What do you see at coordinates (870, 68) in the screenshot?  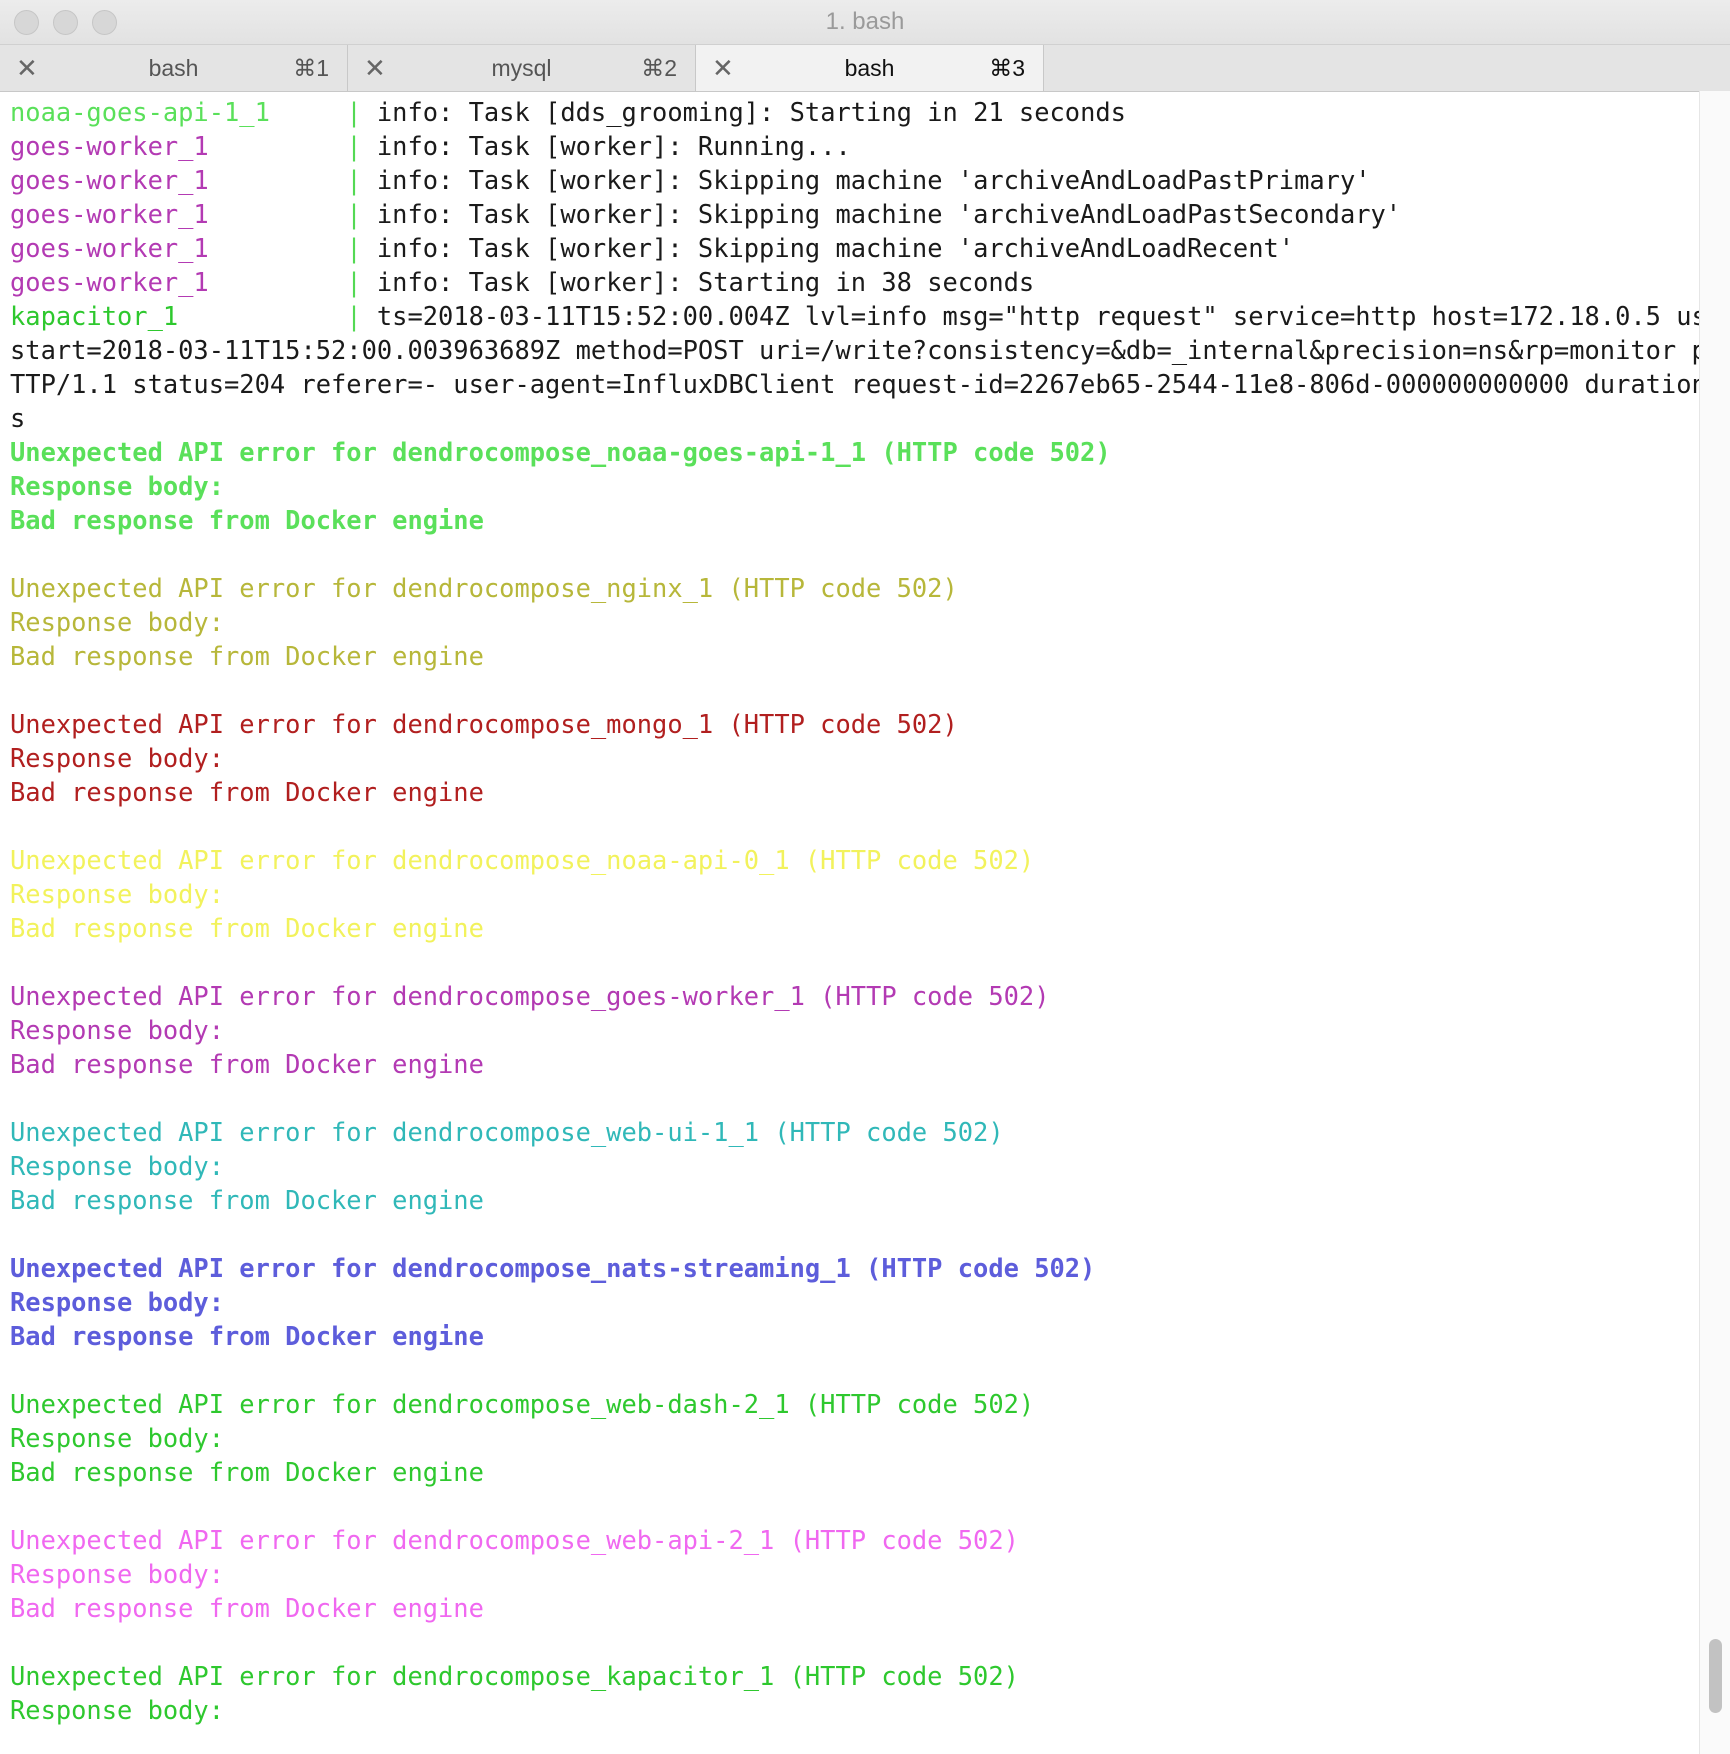 I see `tab-bash-3: ✕ bash ⌘3` at bounding box center [870, 68].